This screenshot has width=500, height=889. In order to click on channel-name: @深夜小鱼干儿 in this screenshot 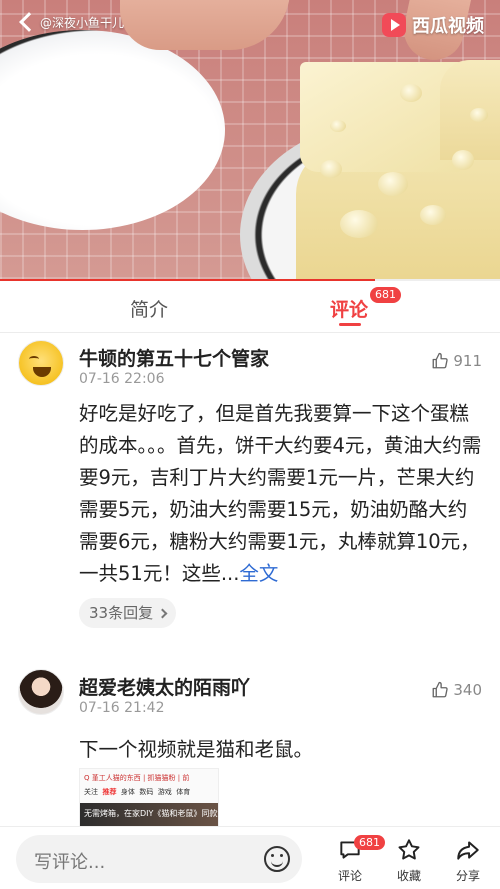, I will do `click(82, 22)`.